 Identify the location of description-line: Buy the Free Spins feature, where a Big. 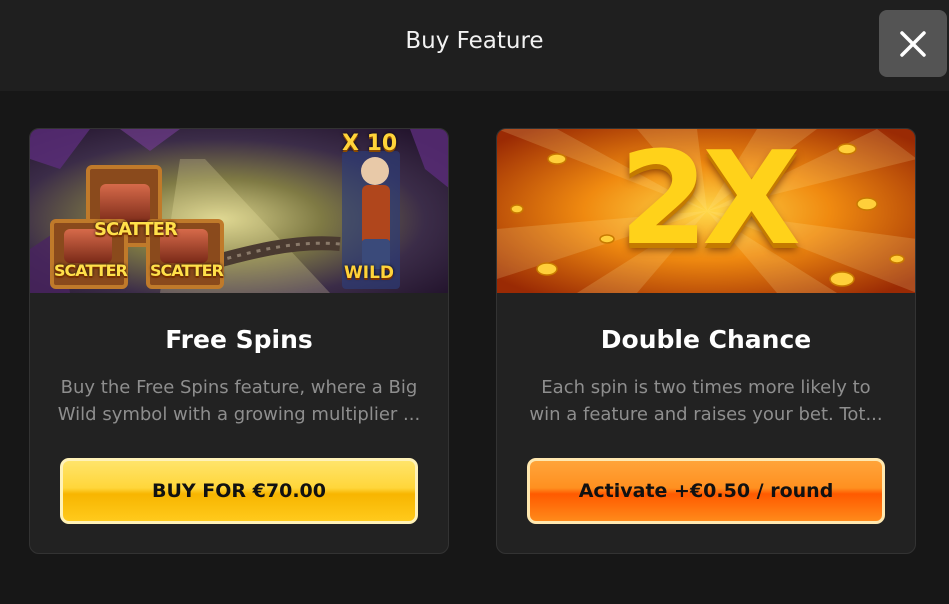
(239, 387).